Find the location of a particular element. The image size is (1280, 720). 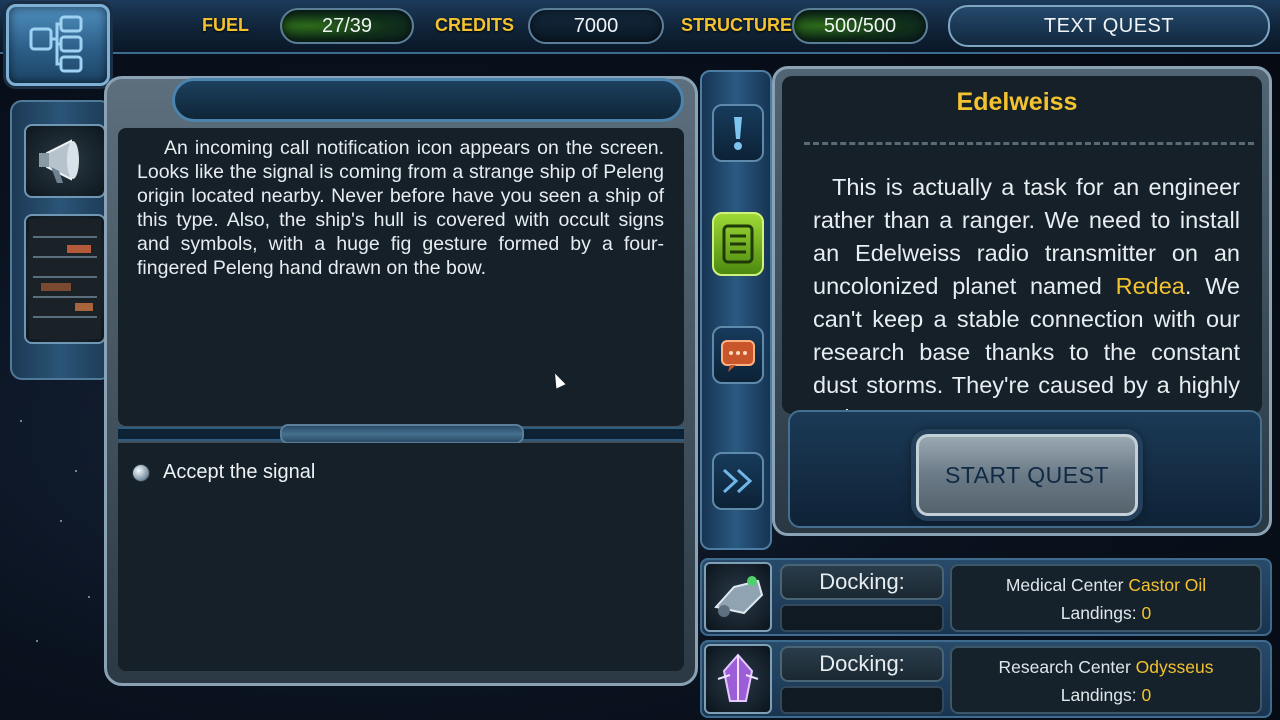

credits-value: 7000 is located at coordinates (596, 26).